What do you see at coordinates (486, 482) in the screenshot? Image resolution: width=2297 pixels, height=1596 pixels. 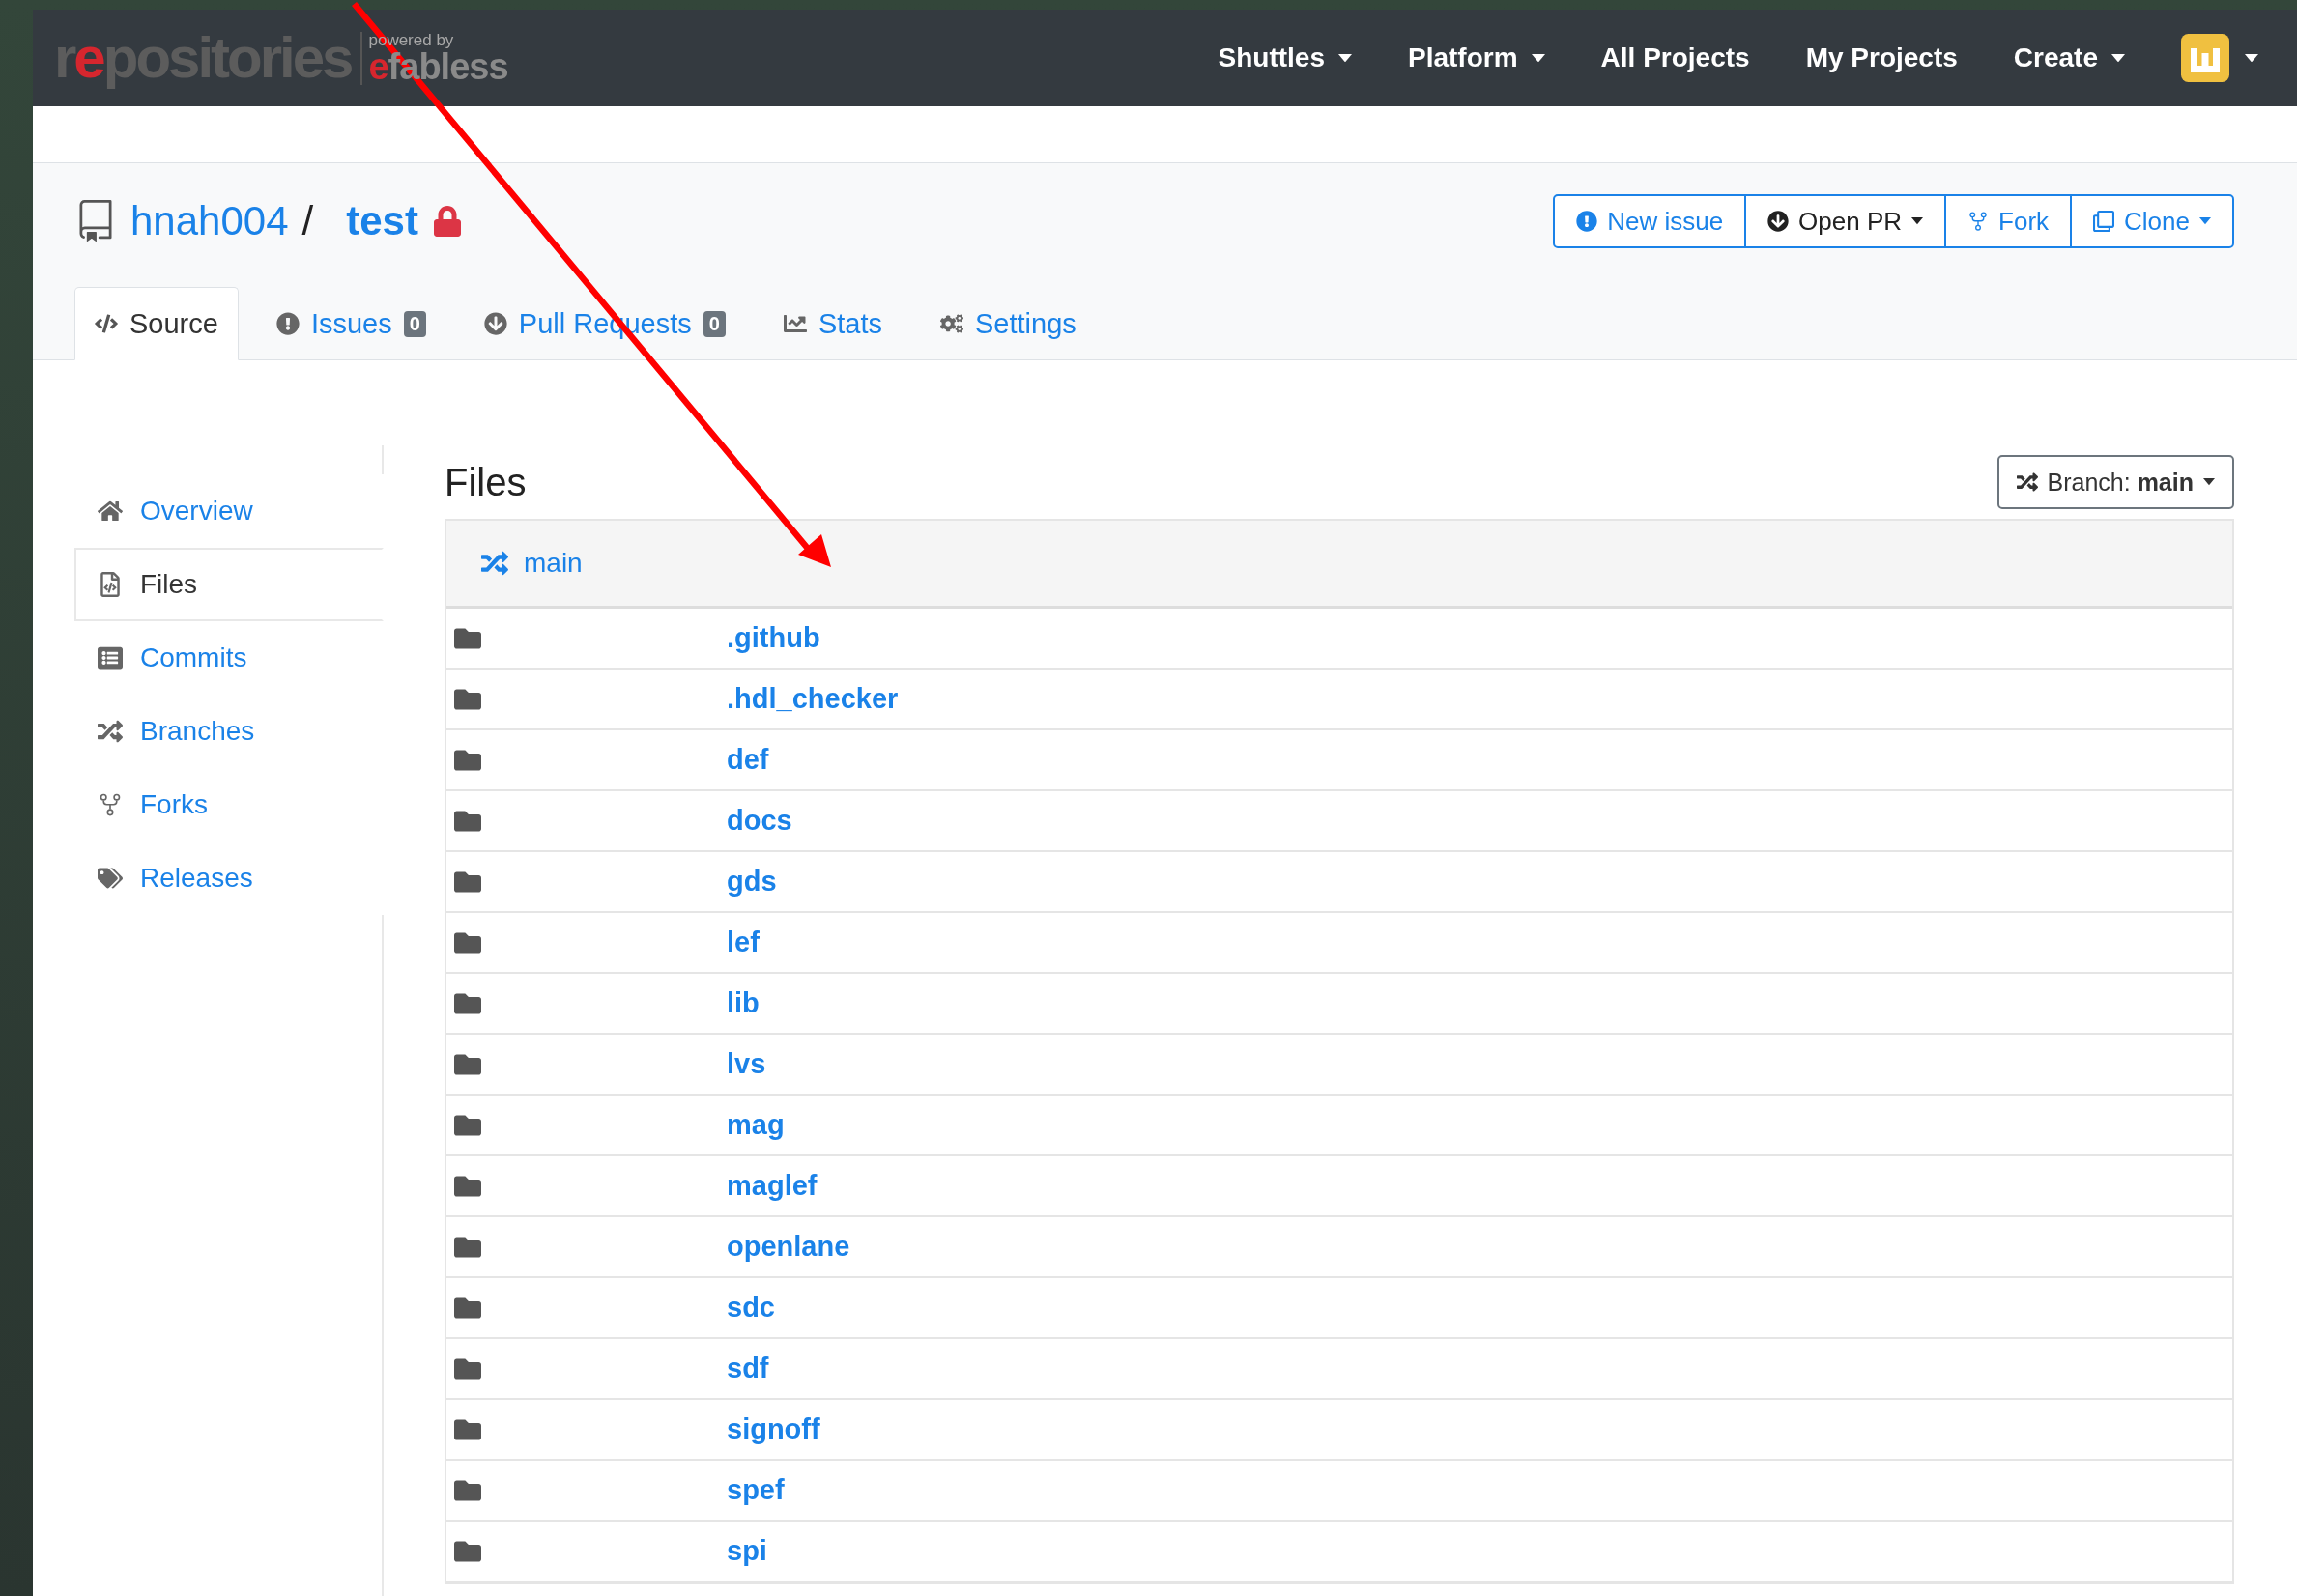 I see `section-title: Files` at bounding box center [486, 482].